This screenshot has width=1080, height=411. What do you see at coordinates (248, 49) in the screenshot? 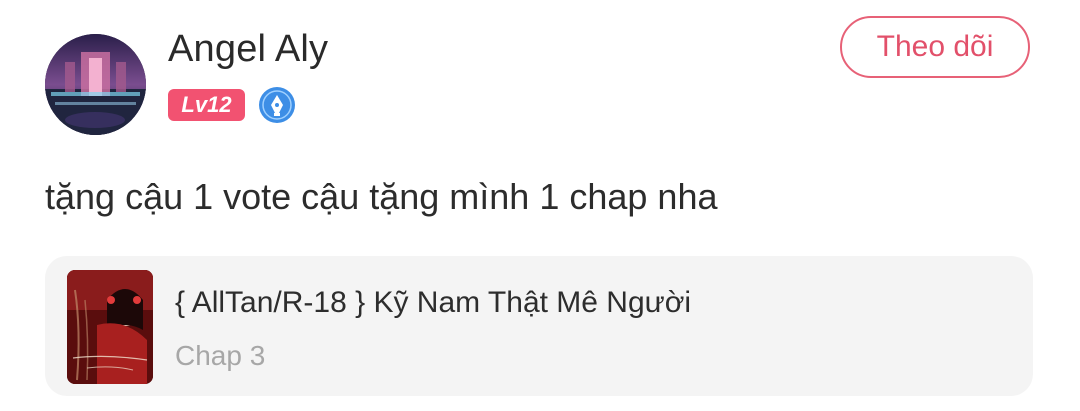
I see `username: Angel Aly` at bounding box center [248, 49].